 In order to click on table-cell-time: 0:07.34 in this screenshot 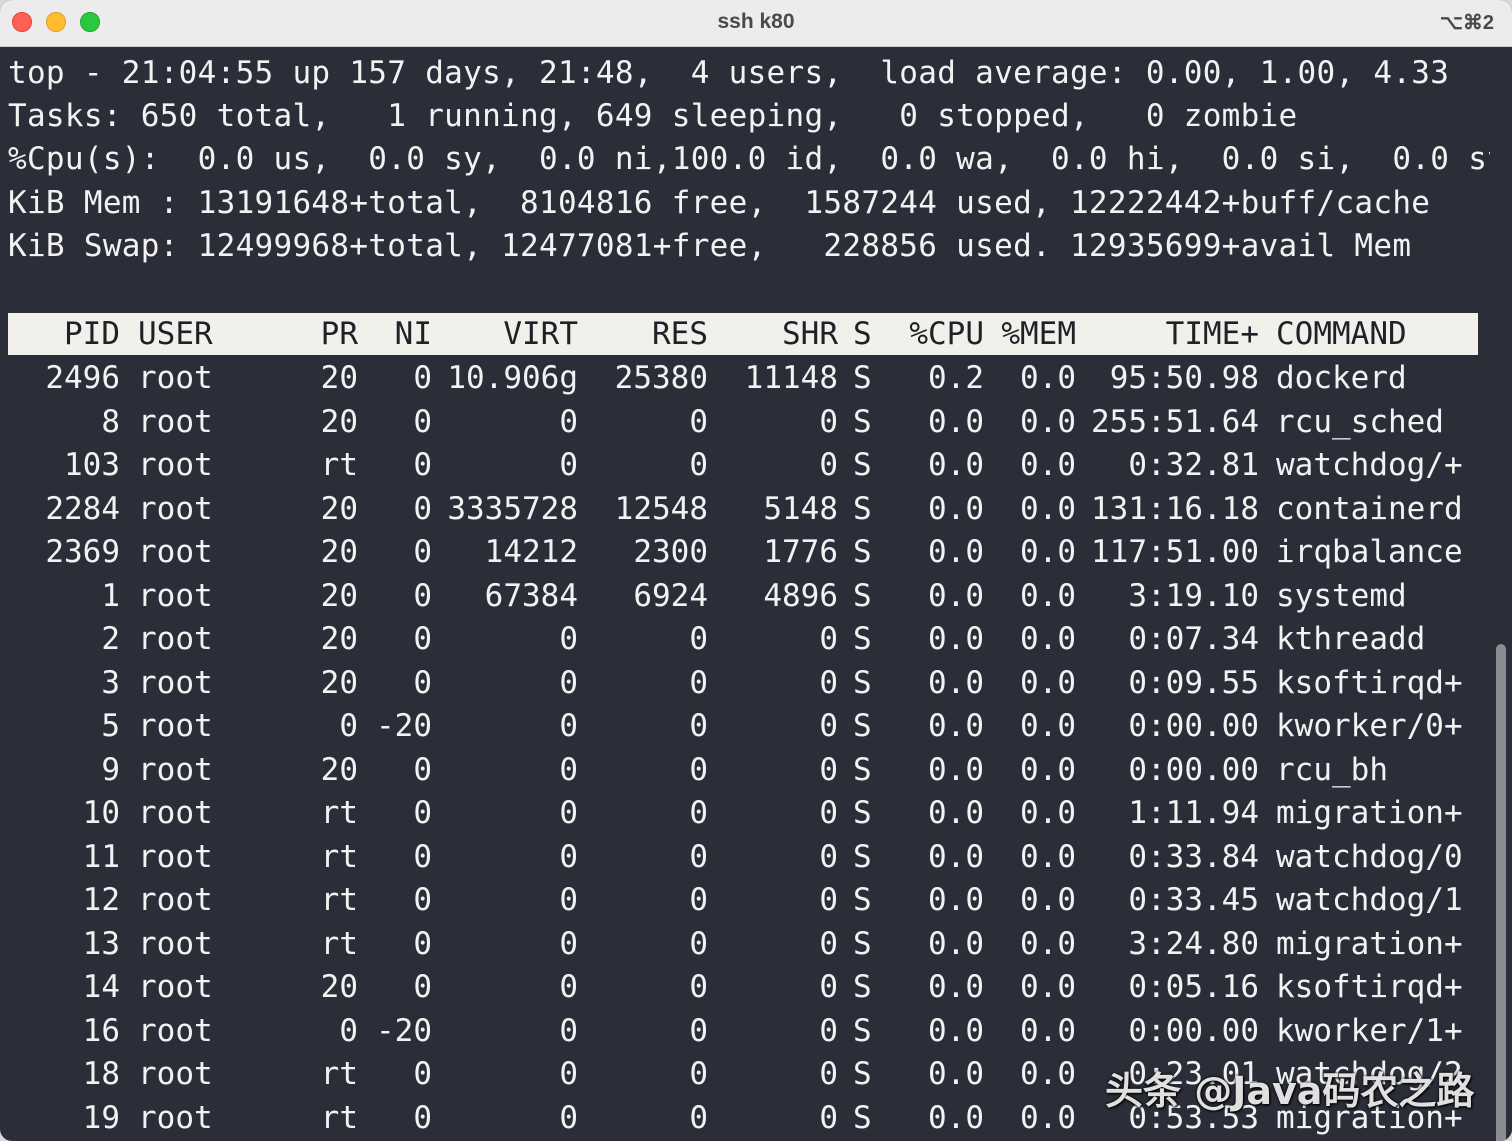, I will do `click(1193, 639)`.